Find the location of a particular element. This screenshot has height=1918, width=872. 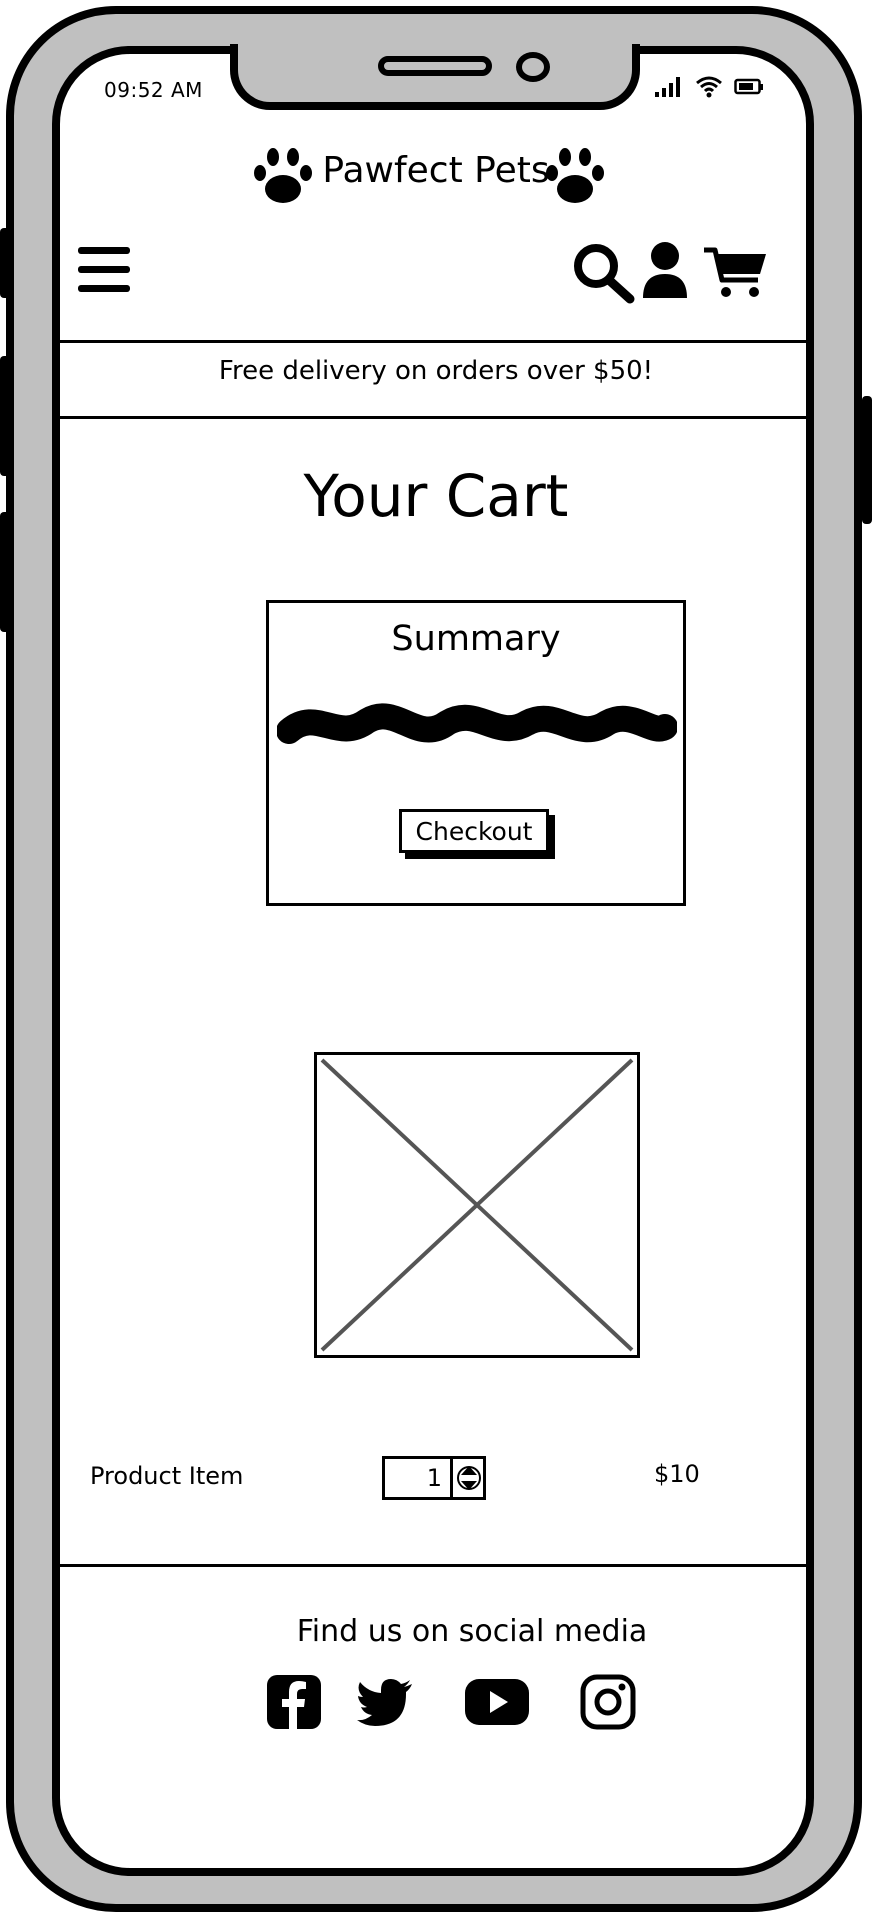

signal-icon is located at coordinates (667, 87).